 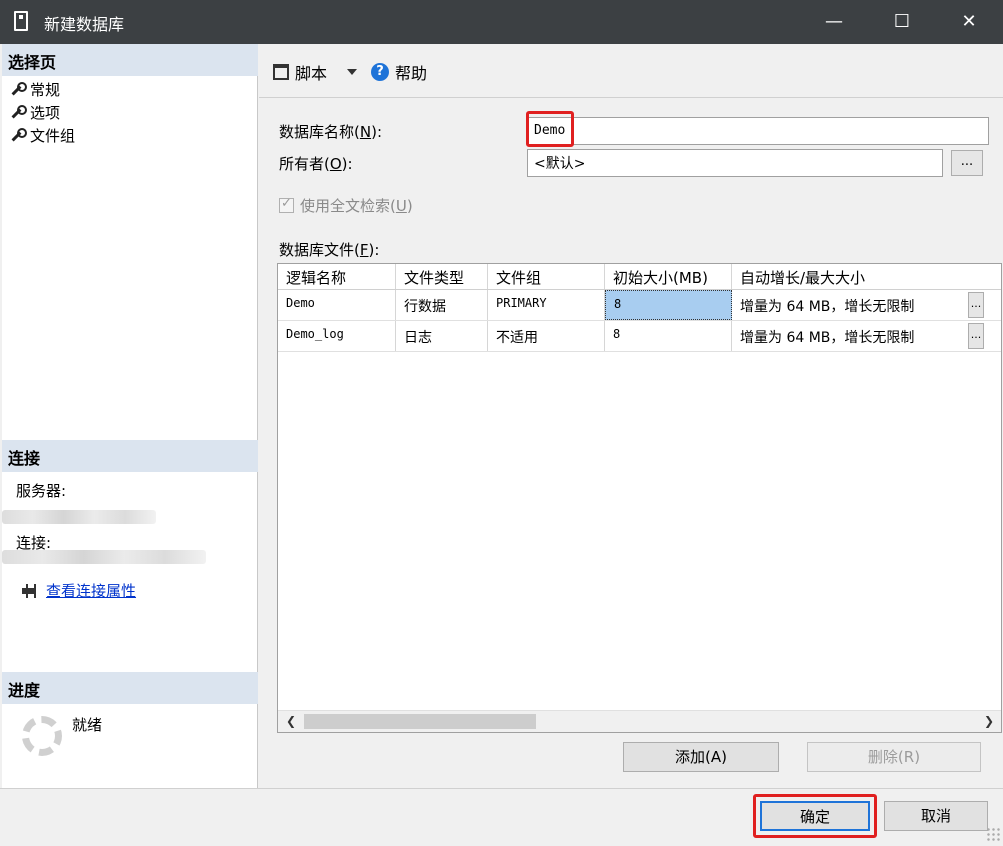 I want to click on cell-filegroup: PRIMARY, so click(x=546, y=305).